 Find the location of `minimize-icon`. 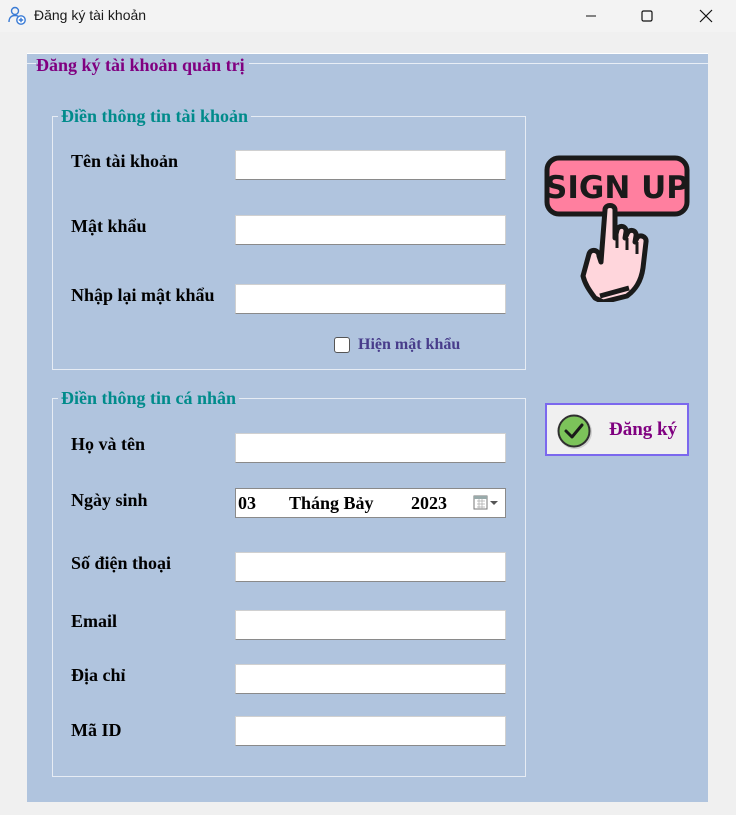

minimize-icon is located at coordinates (591, 16).